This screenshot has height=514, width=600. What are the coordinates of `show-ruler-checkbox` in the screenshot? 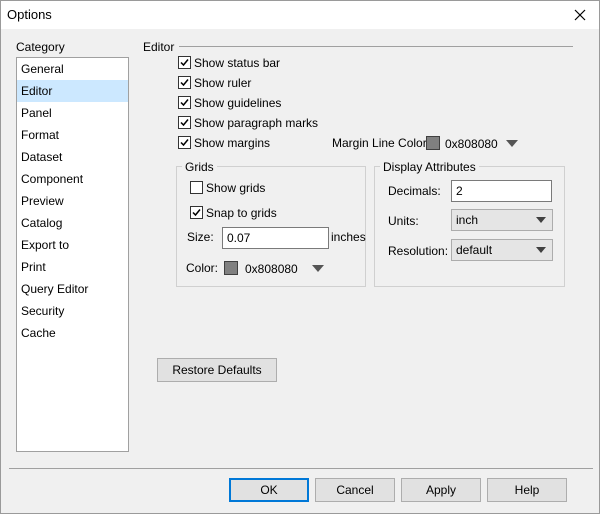 It's located at (184, 82).